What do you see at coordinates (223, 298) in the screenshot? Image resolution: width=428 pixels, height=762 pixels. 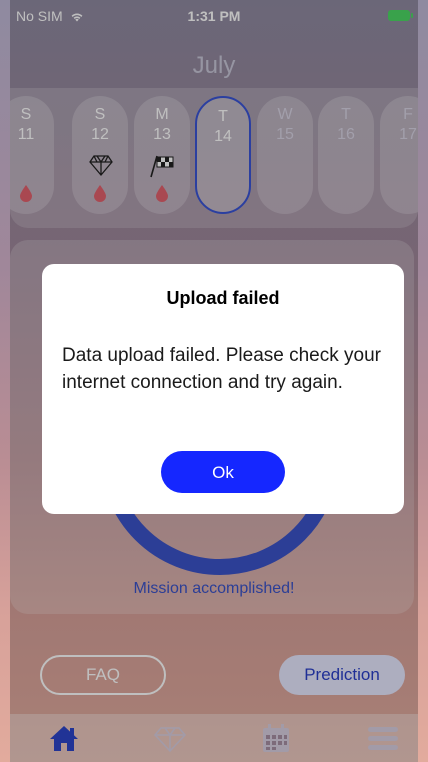 I see `dialog-title: Upload failed` at bounding box center [223, 298].